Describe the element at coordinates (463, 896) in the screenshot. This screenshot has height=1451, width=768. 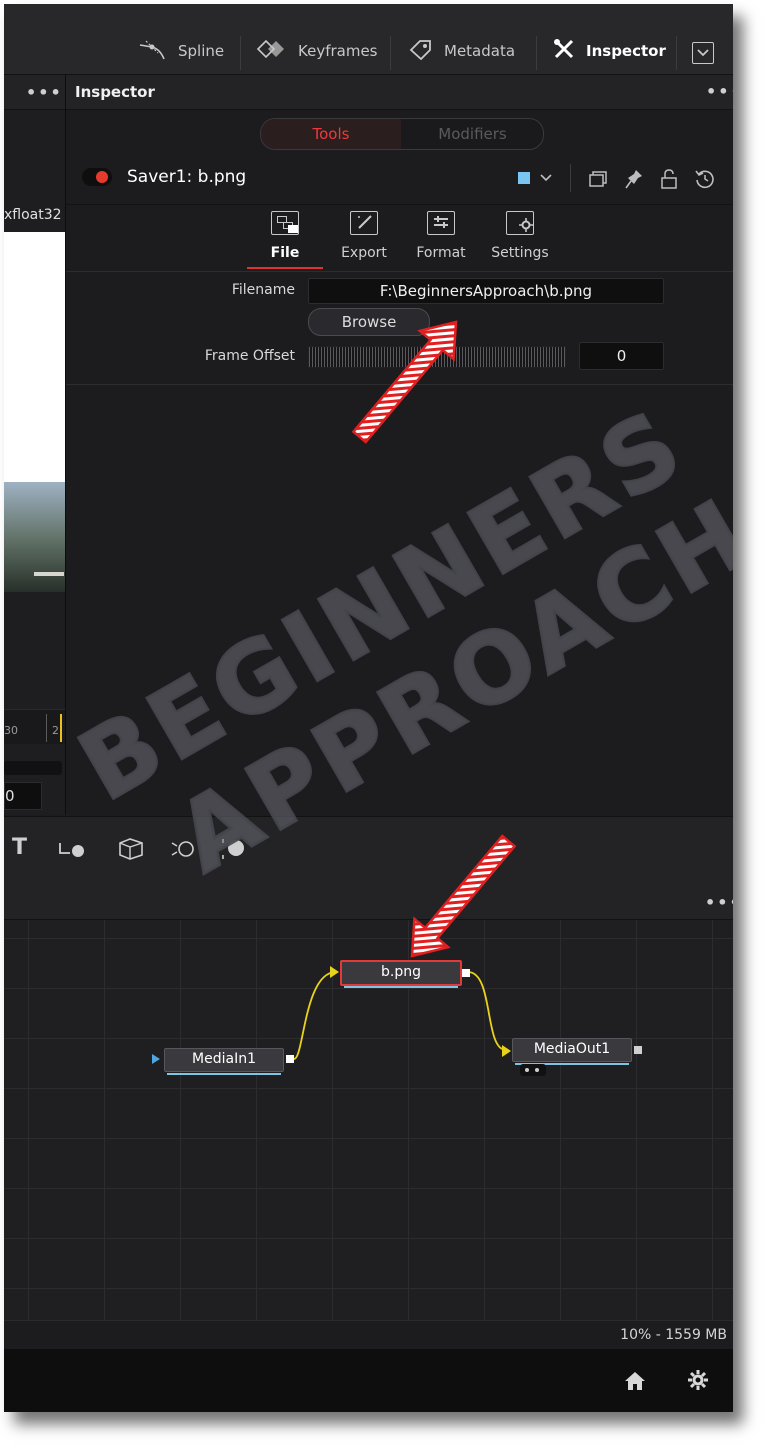
I see `arrow-to-saver-node` at that location.